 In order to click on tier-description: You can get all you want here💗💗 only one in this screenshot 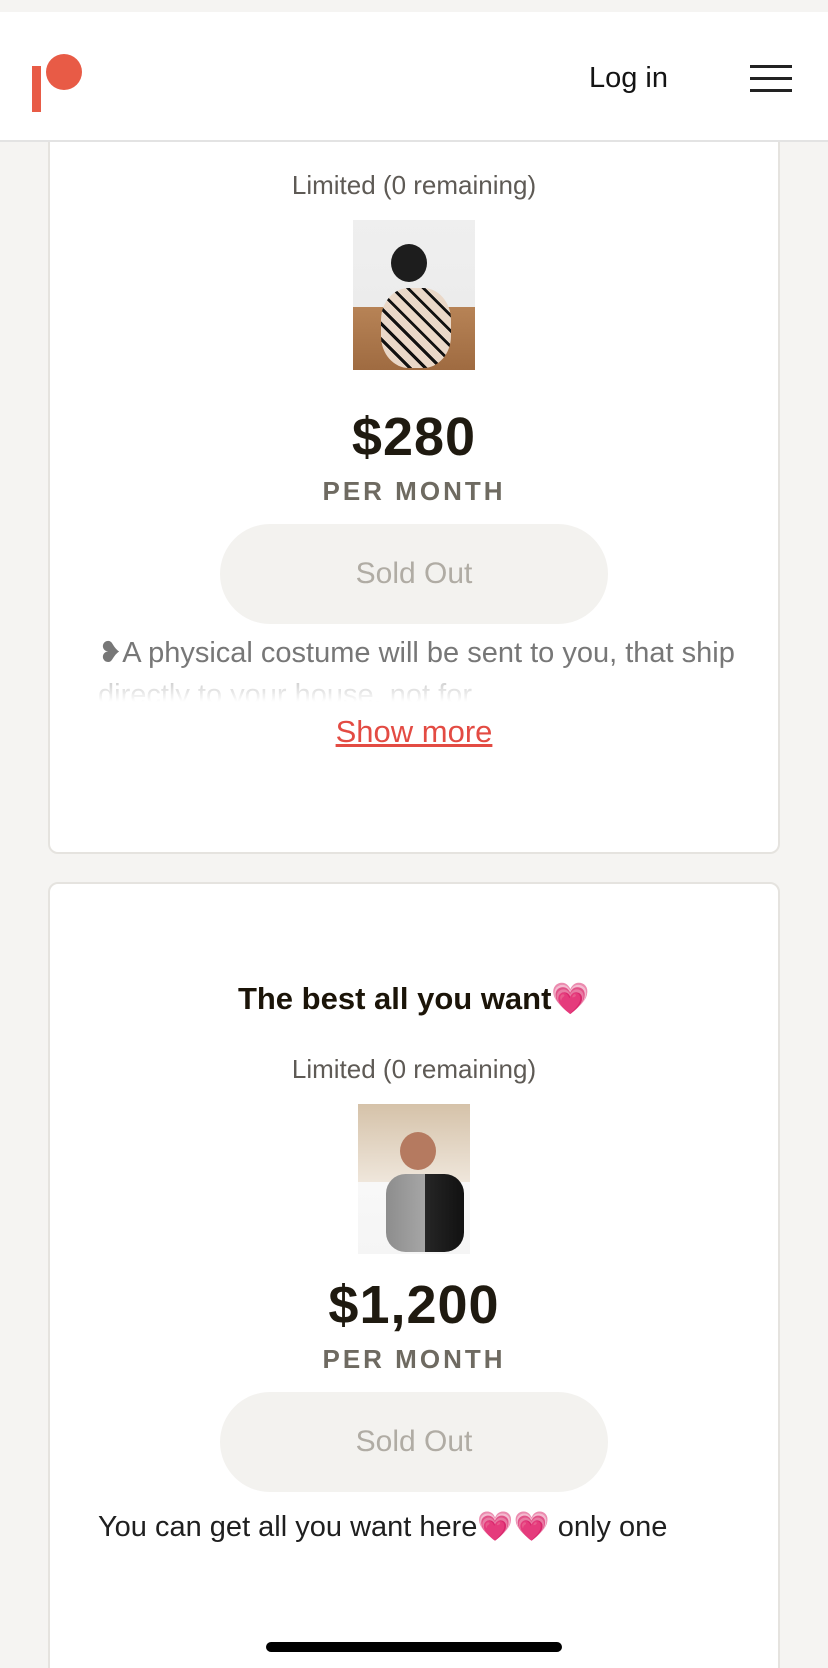, I will do `click(383, 1527)`.